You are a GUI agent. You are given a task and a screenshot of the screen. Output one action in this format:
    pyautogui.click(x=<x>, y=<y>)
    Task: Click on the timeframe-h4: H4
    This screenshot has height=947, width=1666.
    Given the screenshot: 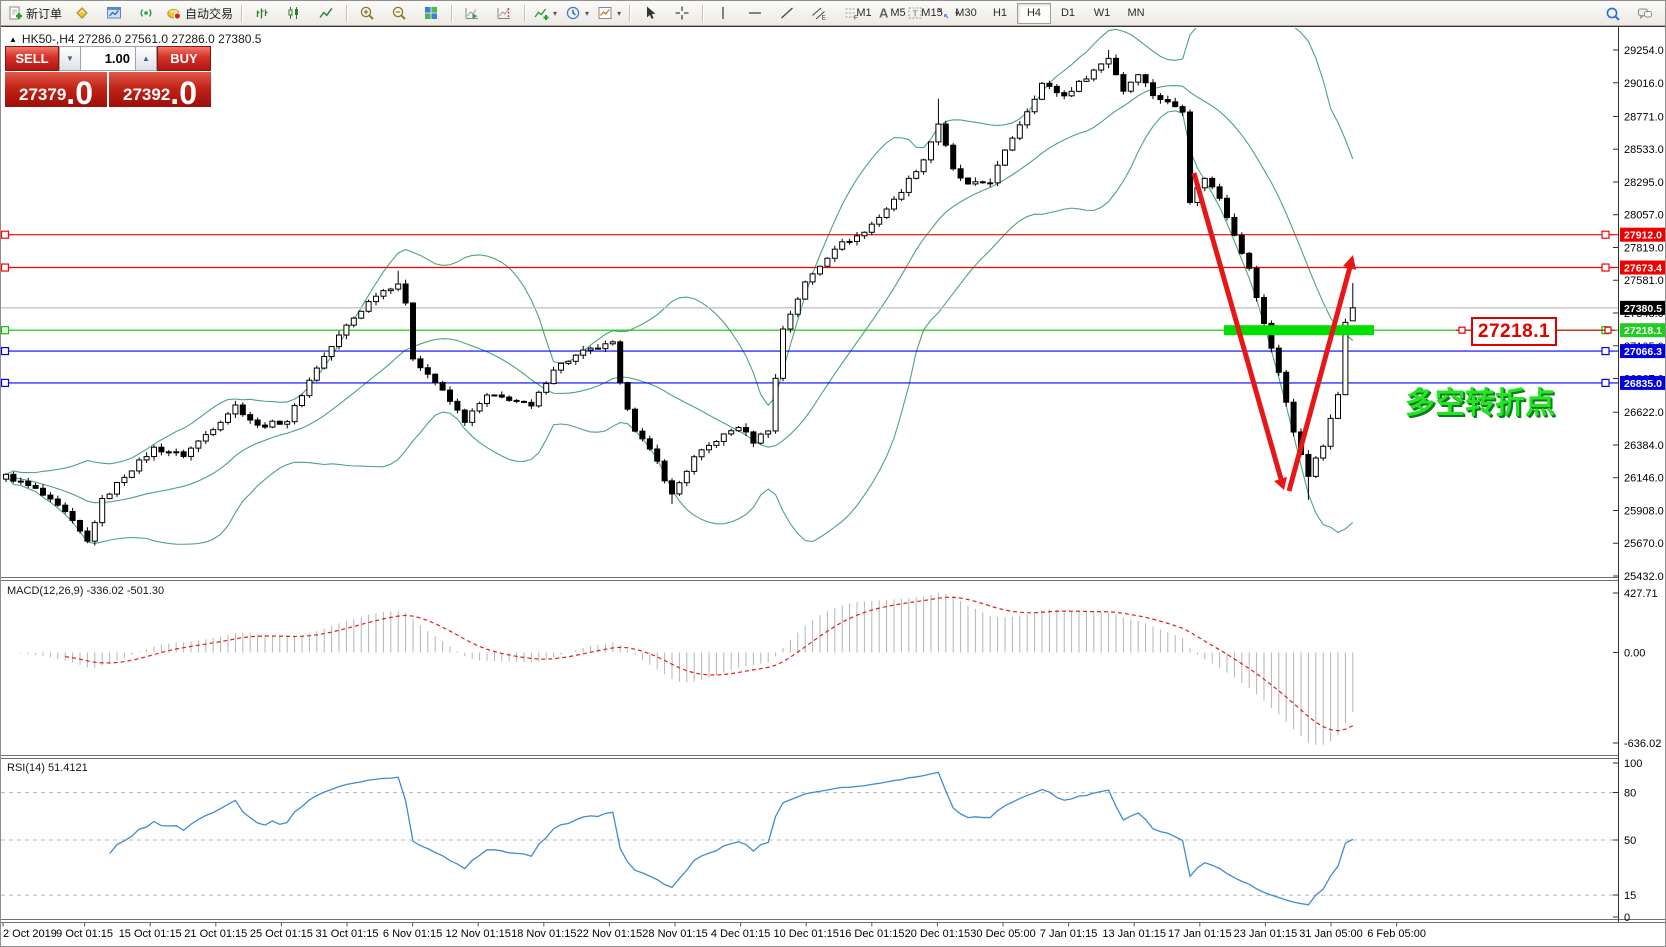 What is the action you would take?
    pyautogui.click(x=1034, y=13)
    